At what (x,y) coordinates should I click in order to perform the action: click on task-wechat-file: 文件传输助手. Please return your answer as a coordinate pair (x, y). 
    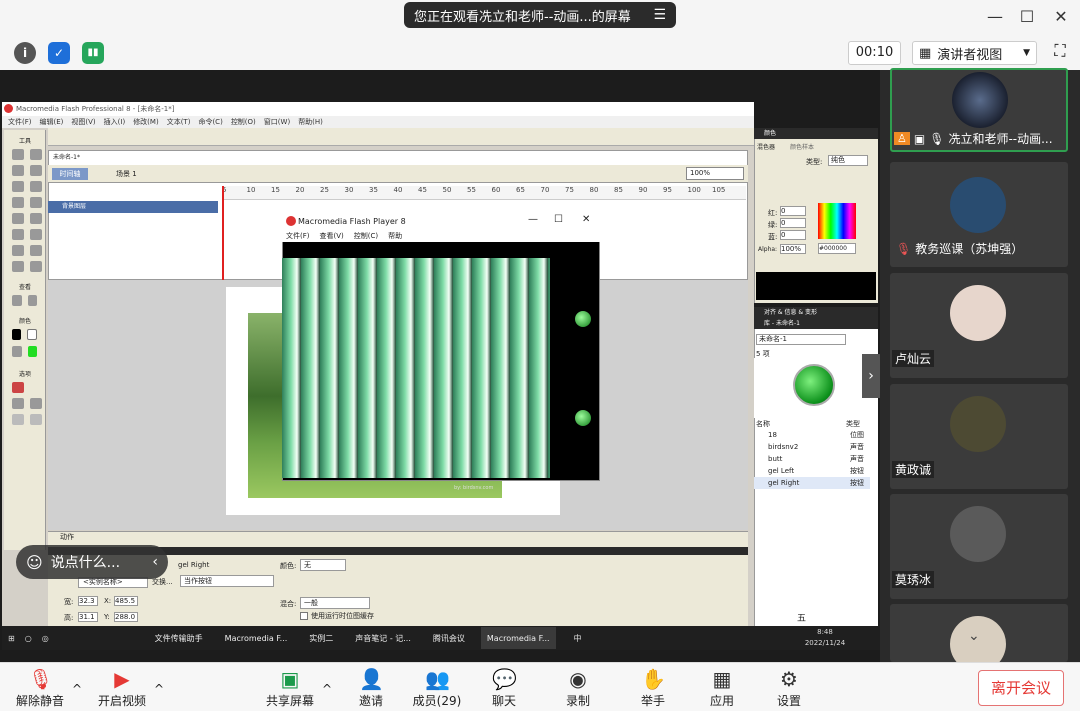
    Looking at the image, I should click on (179, 638).